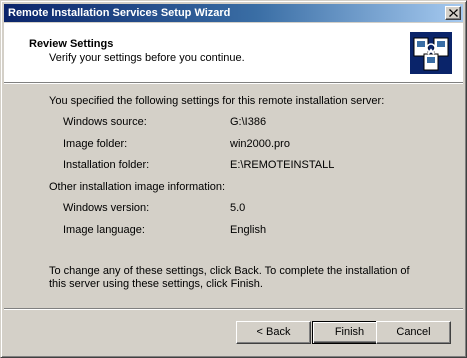 The image size is (467, 358). Describe the element at coordinates (413, 332) in the screenshot. I see `cancel-button: Cancel` at that location.